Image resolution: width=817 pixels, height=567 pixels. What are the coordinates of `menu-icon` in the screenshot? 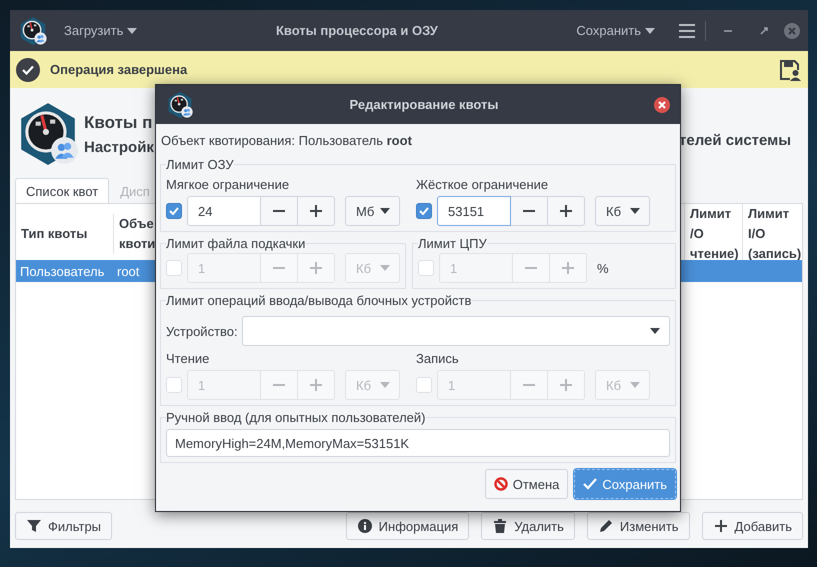 It's located at (687, 31).